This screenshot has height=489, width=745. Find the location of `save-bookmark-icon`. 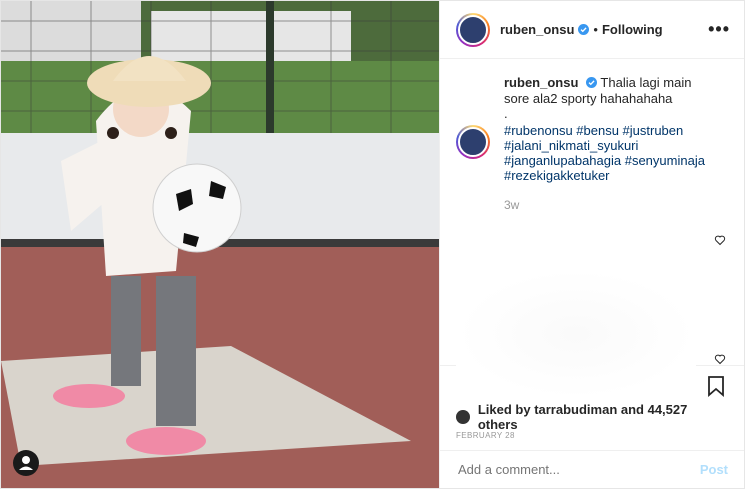

save-bookmark-icon is located at coordinates (716, 386).